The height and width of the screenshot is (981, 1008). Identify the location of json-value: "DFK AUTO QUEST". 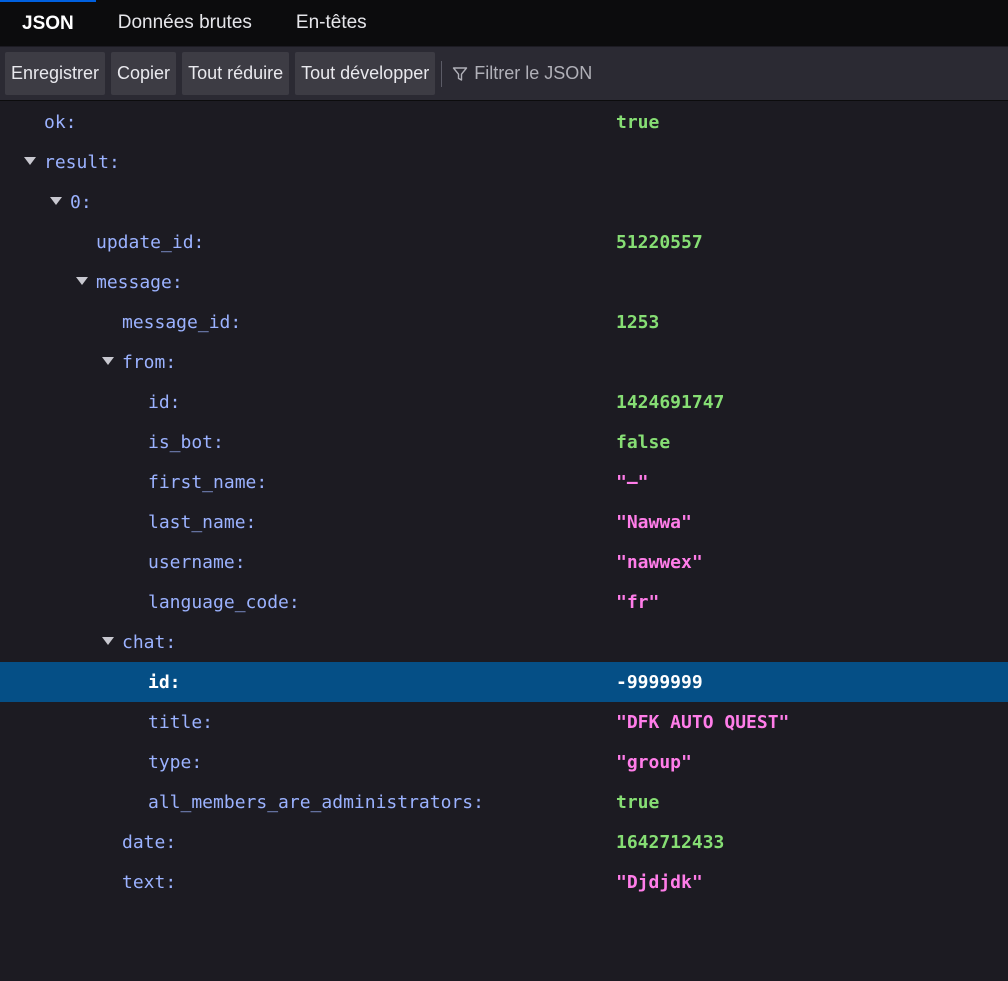
(703, 722).